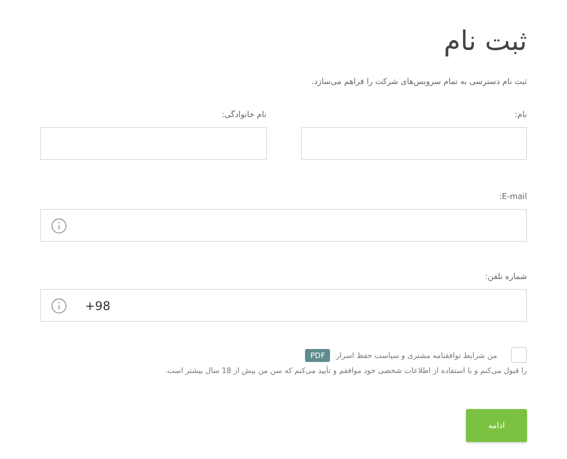 The image size is (567, 459). Describe the element at coordinates (496, 425) in the screenshot. I see `continue-button: ادامه` at that location.